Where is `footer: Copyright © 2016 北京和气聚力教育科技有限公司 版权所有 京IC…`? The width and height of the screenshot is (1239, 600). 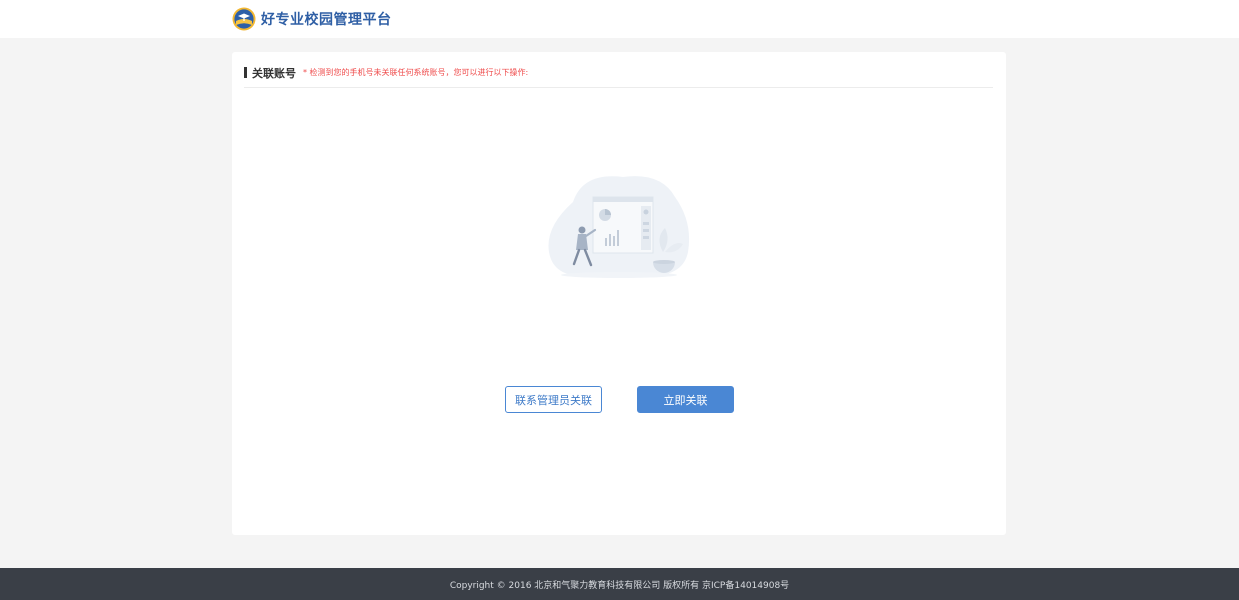 footer: Copyright © 2016 北京和气聚力教育科技有限公司 版权所有 京IC… is located at coordinates (619, 584).